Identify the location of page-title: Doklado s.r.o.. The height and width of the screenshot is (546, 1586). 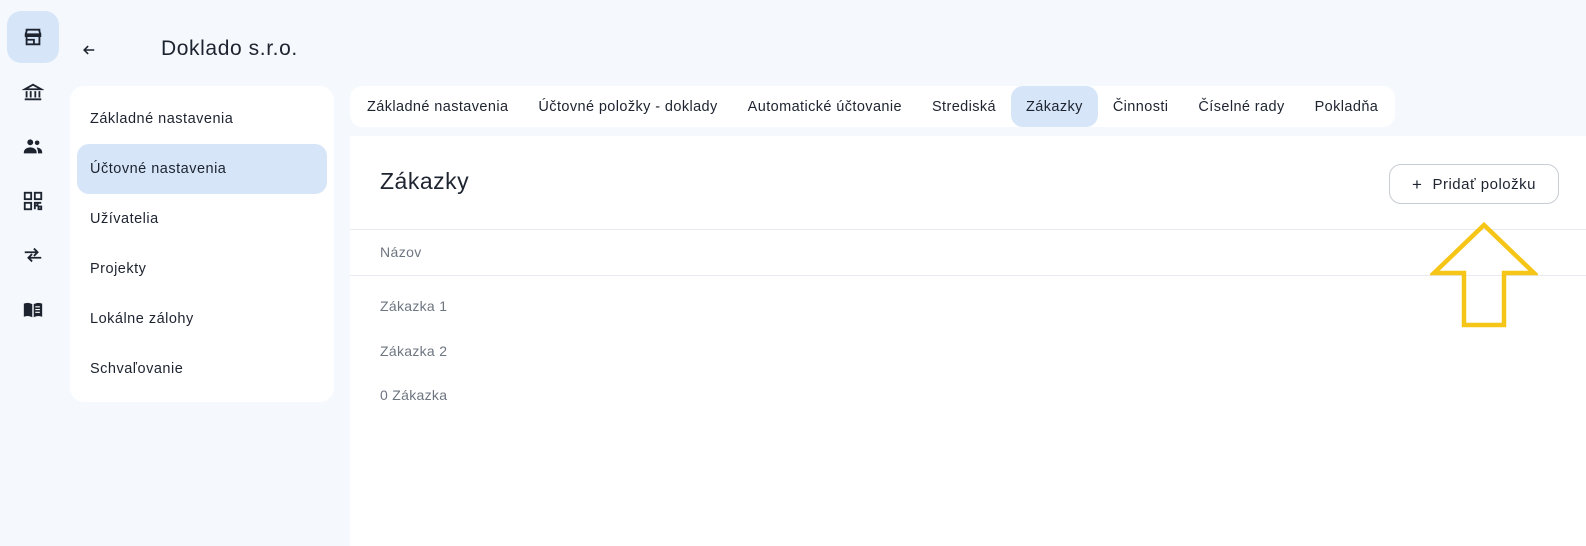
(229, 48).